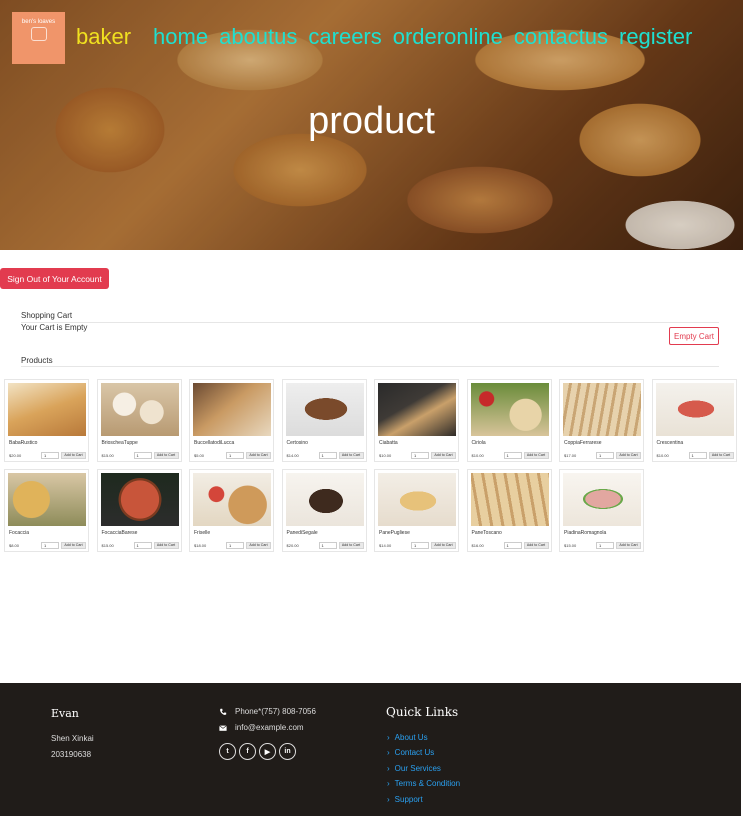 This screenshot has width=743, height=816. Describe the element at coordinates (267, 751) in the screenshot. I see `youtube-icon: ▶` at that location.